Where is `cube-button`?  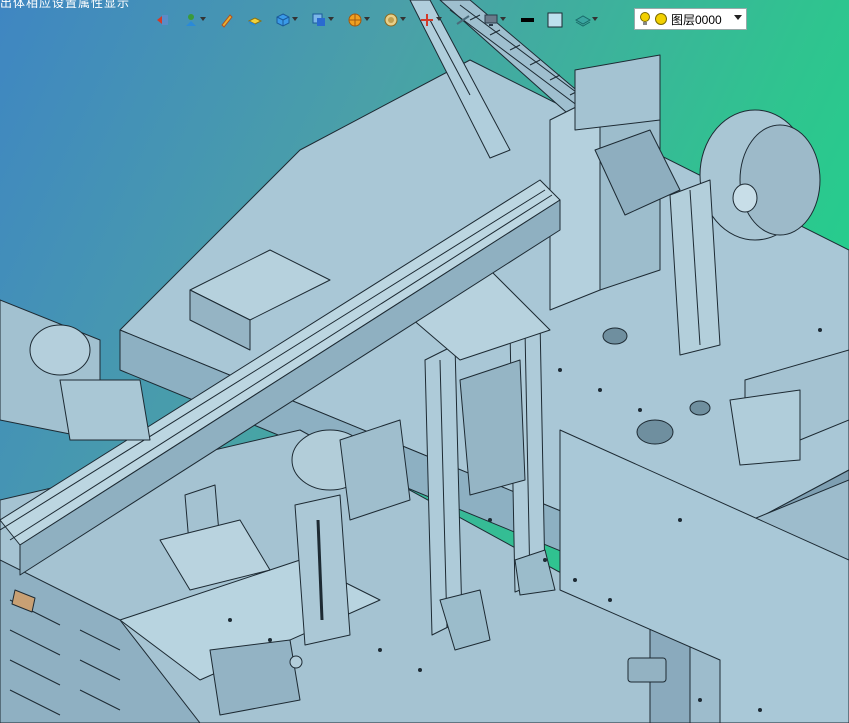
cube-button is located at coordinates (284, 20).